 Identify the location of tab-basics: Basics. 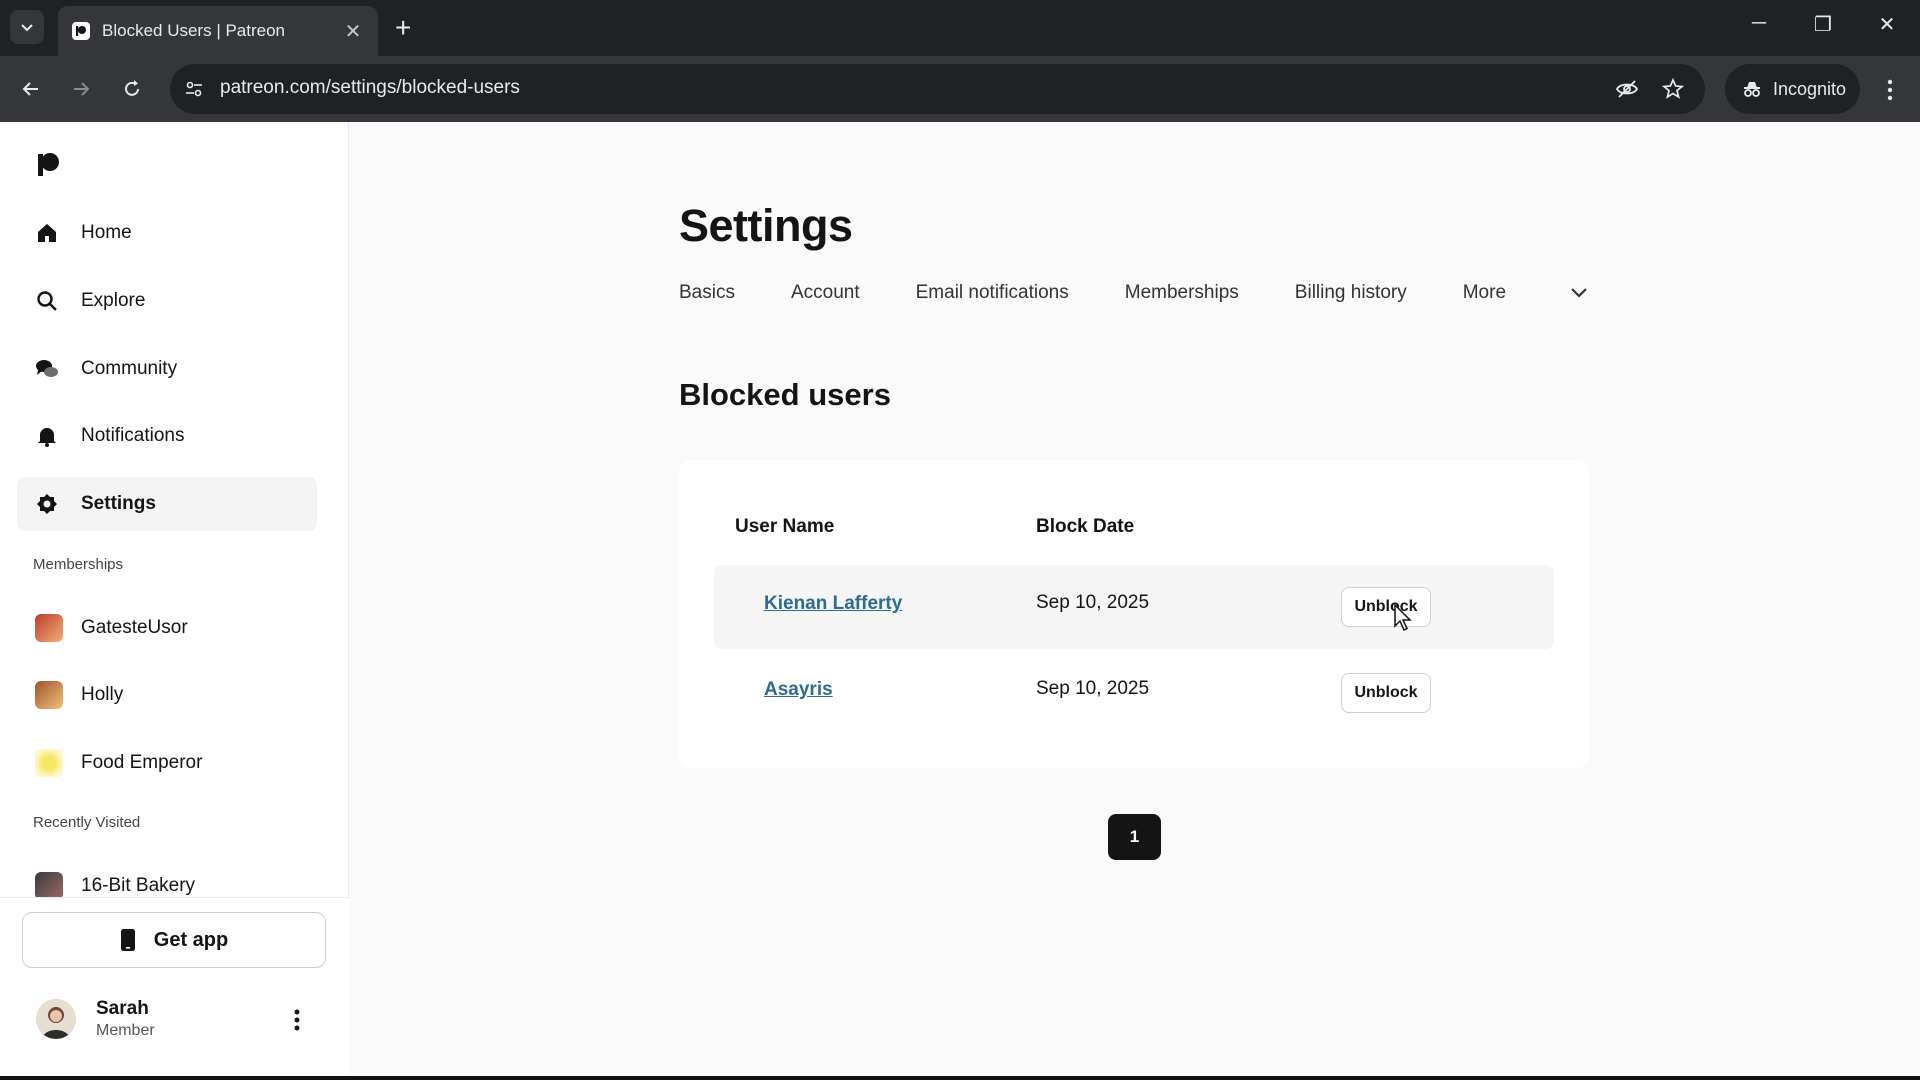
(707, 293).